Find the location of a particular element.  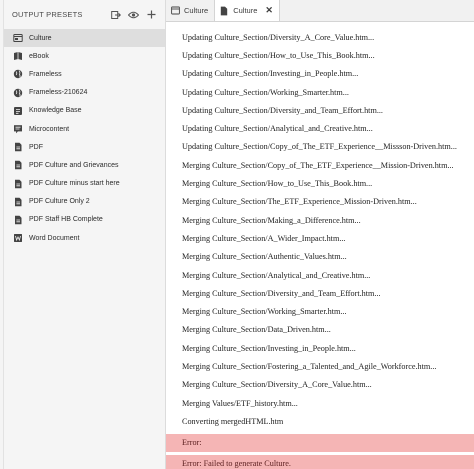

export-icon is located at coordinates (115, 14).